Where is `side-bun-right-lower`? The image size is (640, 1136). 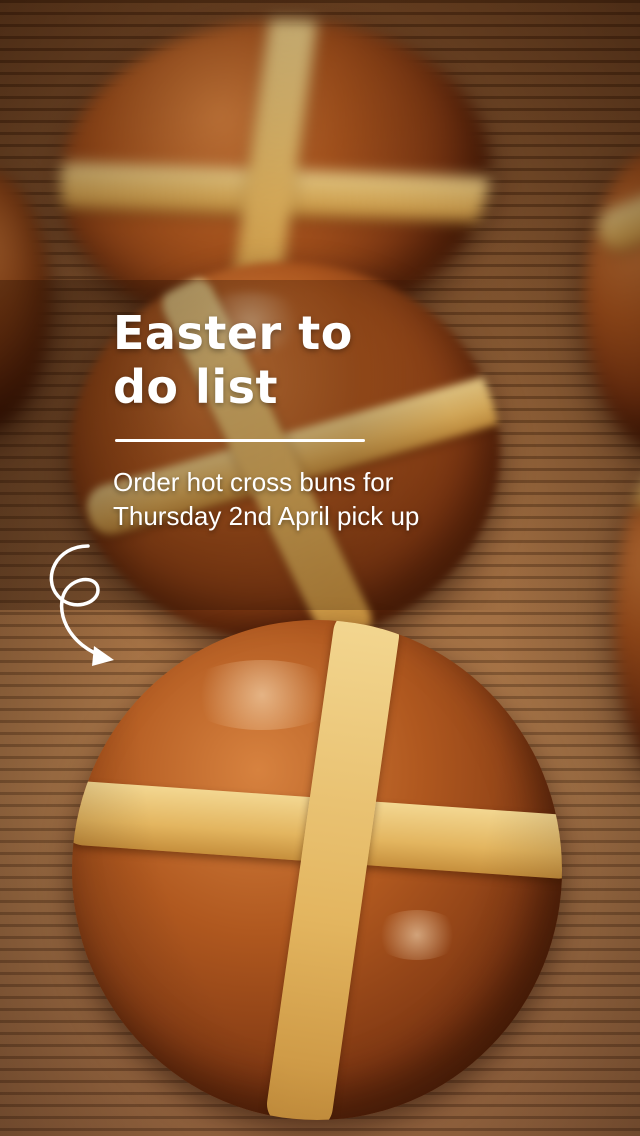 side-bun-right-lower is located at coordinates (627, 620).